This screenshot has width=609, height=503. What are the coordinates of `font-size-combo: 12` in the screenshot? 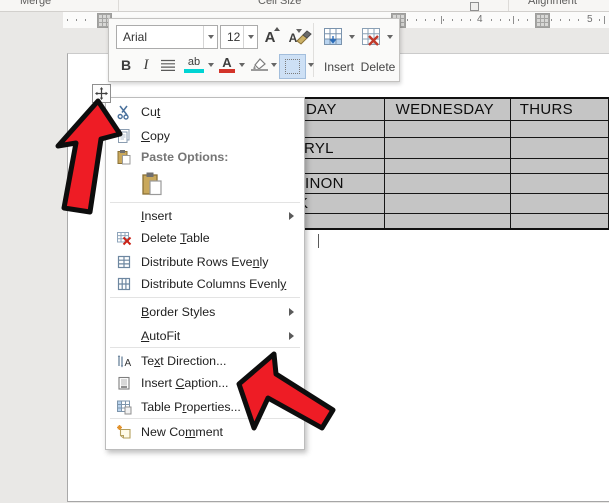 It's located at (239, 37).